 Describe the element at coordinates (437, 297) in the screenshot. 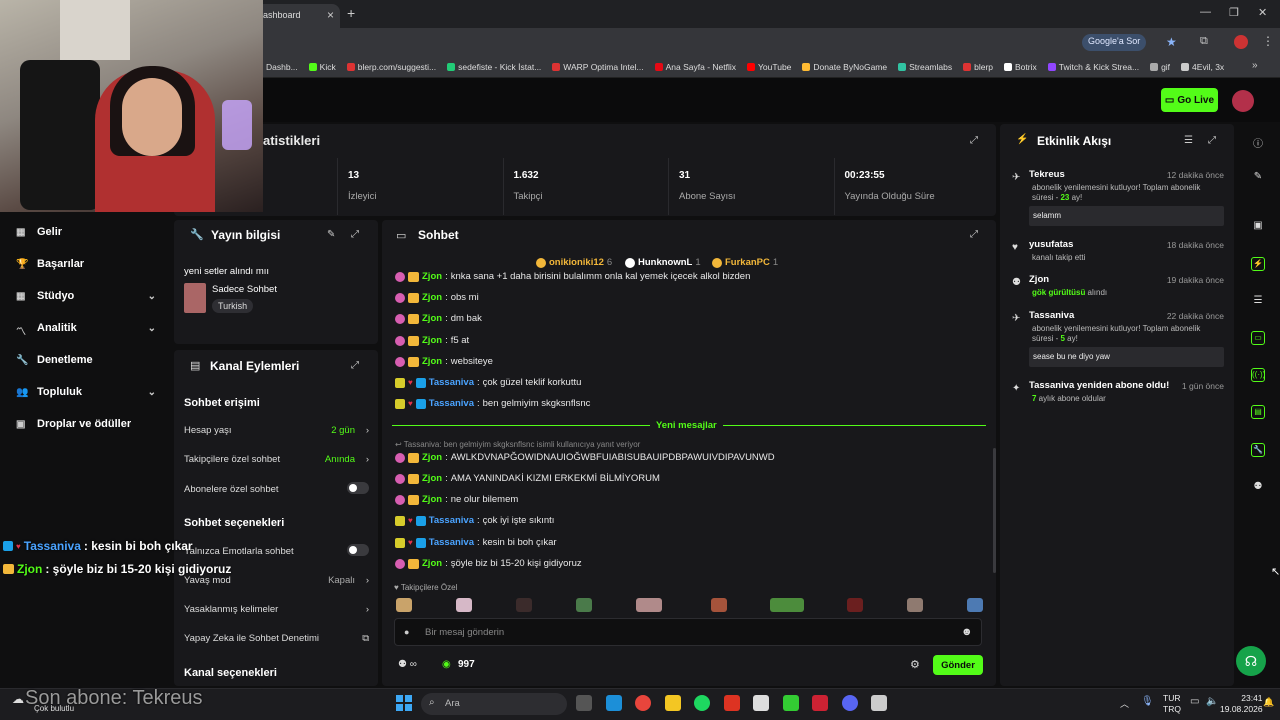

I see `chat-message: Zjon: obs mi` at that location.